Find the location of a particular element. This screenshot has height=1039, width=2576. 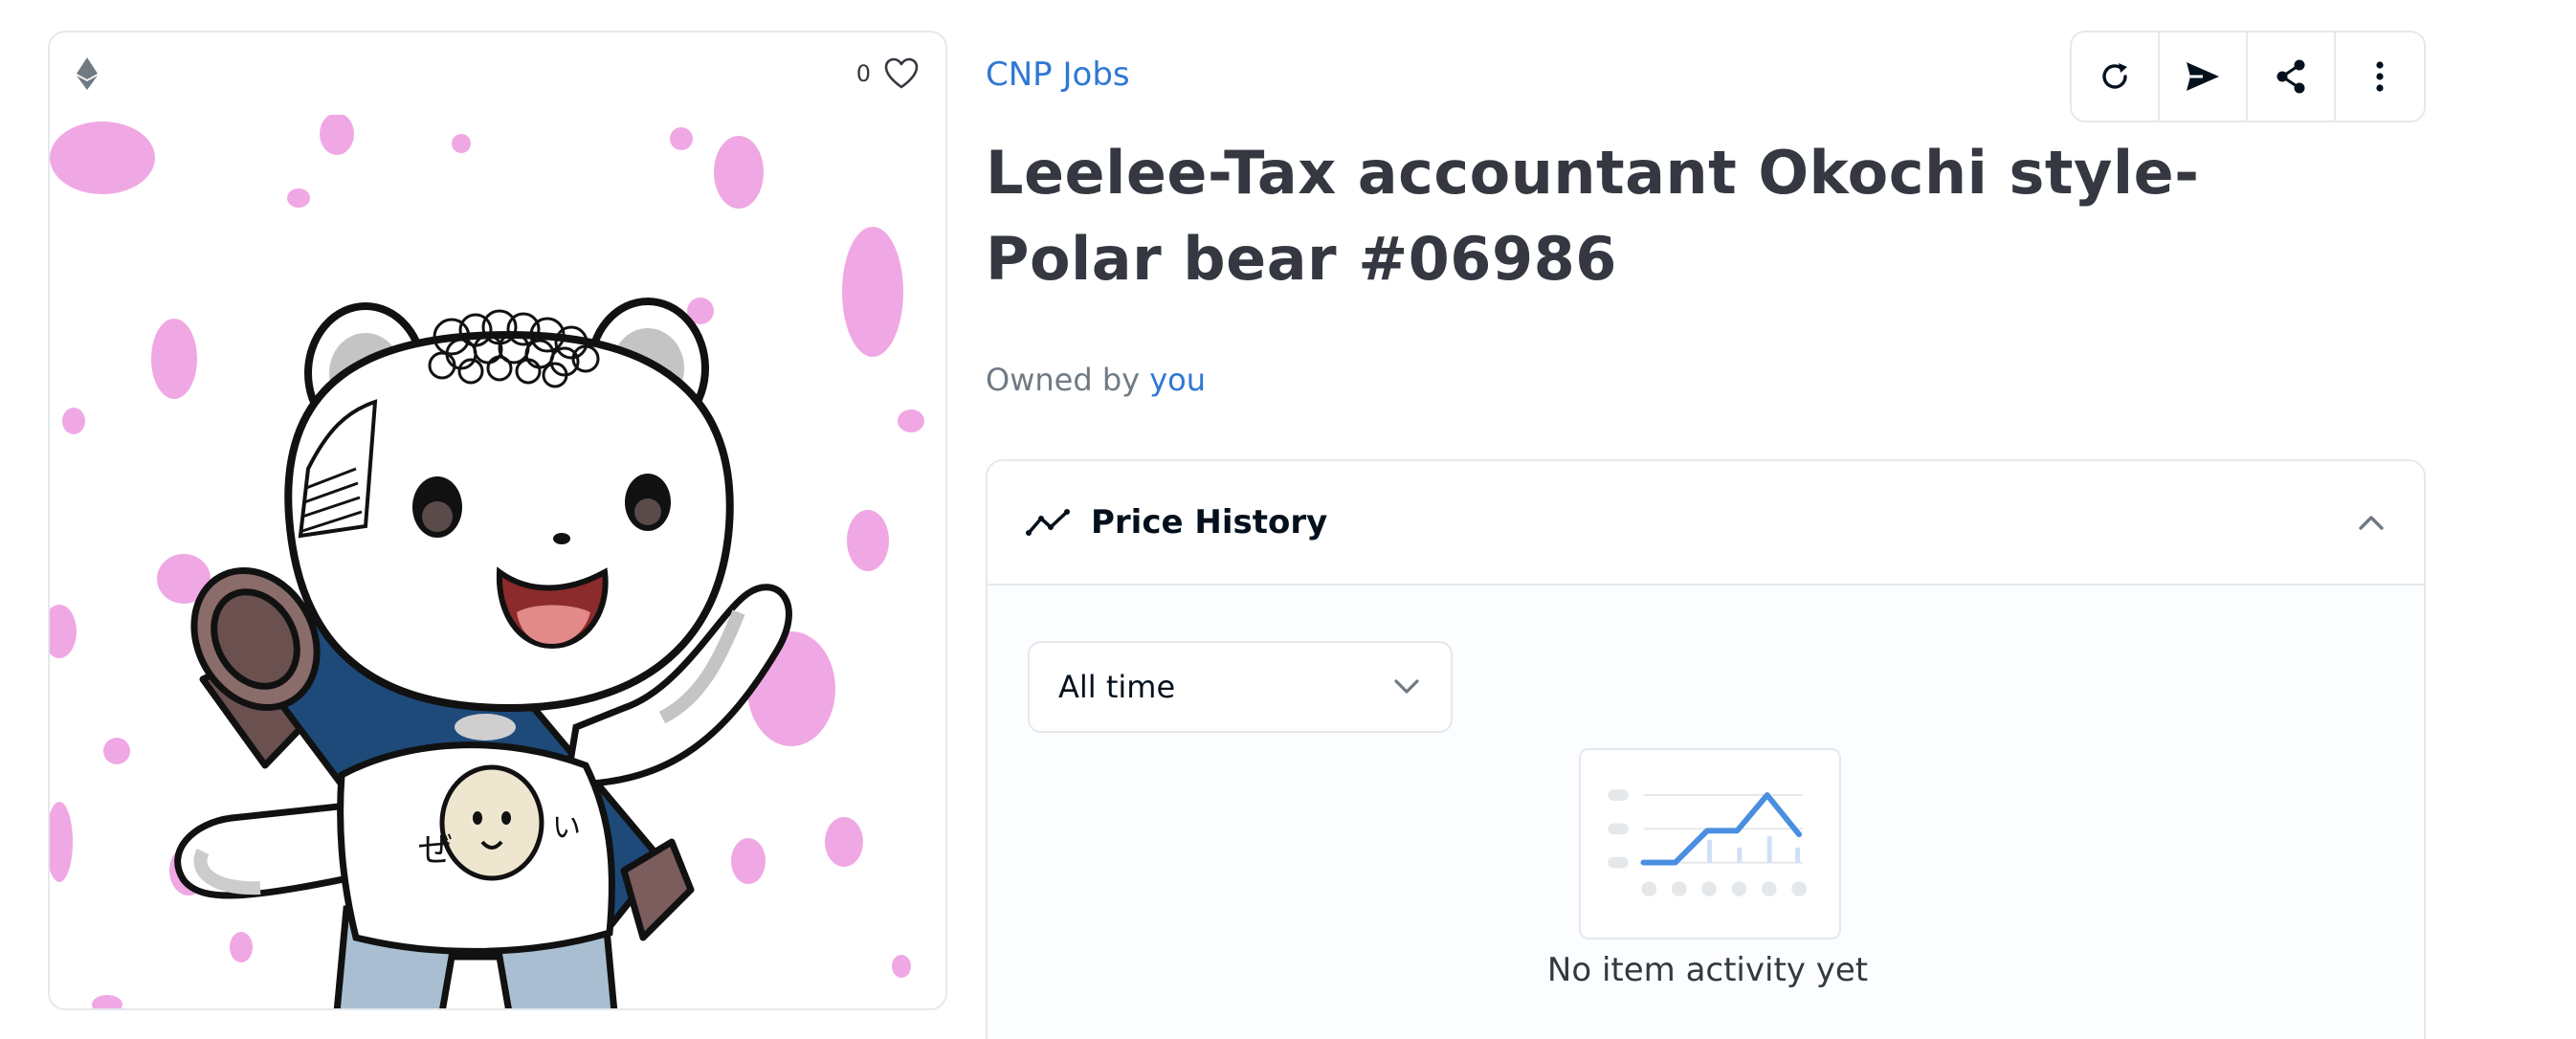

ethereum-icon is located at coordinates (87, 73).